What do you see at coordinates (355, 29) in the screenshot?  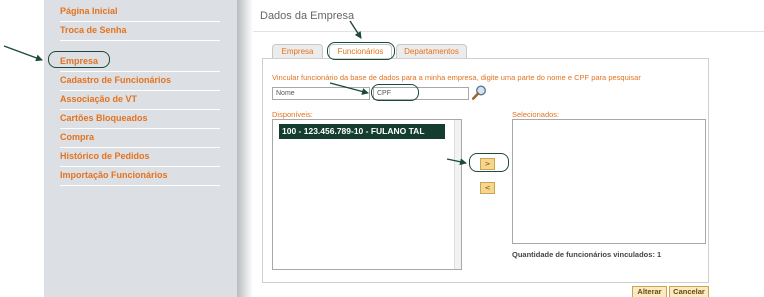 I see `arrow-to-tab` at bounding box center [355, 29].